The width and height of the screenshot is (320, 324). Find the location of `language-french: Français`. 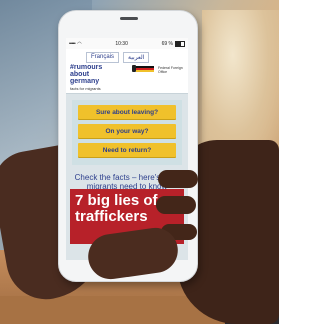

language-french: Français is located at coordinates (103, 57).